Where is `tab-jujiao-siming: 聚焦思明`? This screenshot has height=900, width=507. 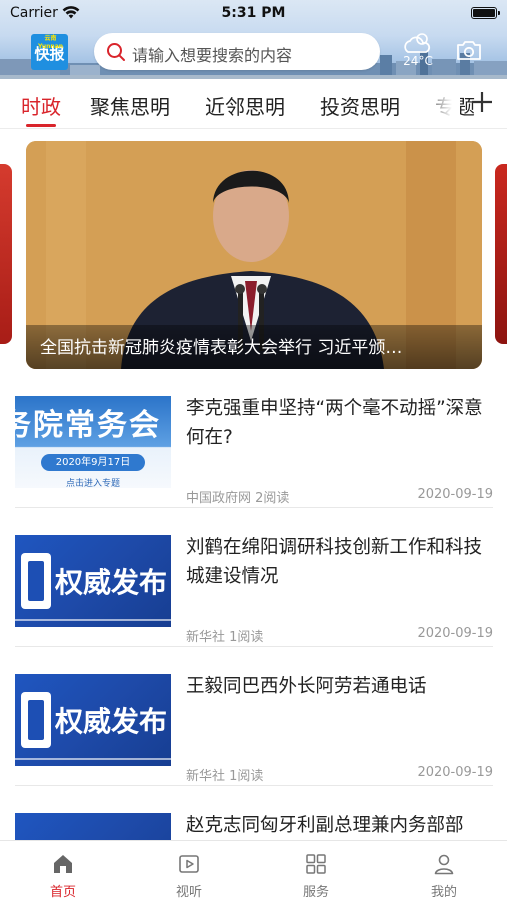 tab-jujiao-siming: 聚焦思明 is located at coordinates (130, 105).